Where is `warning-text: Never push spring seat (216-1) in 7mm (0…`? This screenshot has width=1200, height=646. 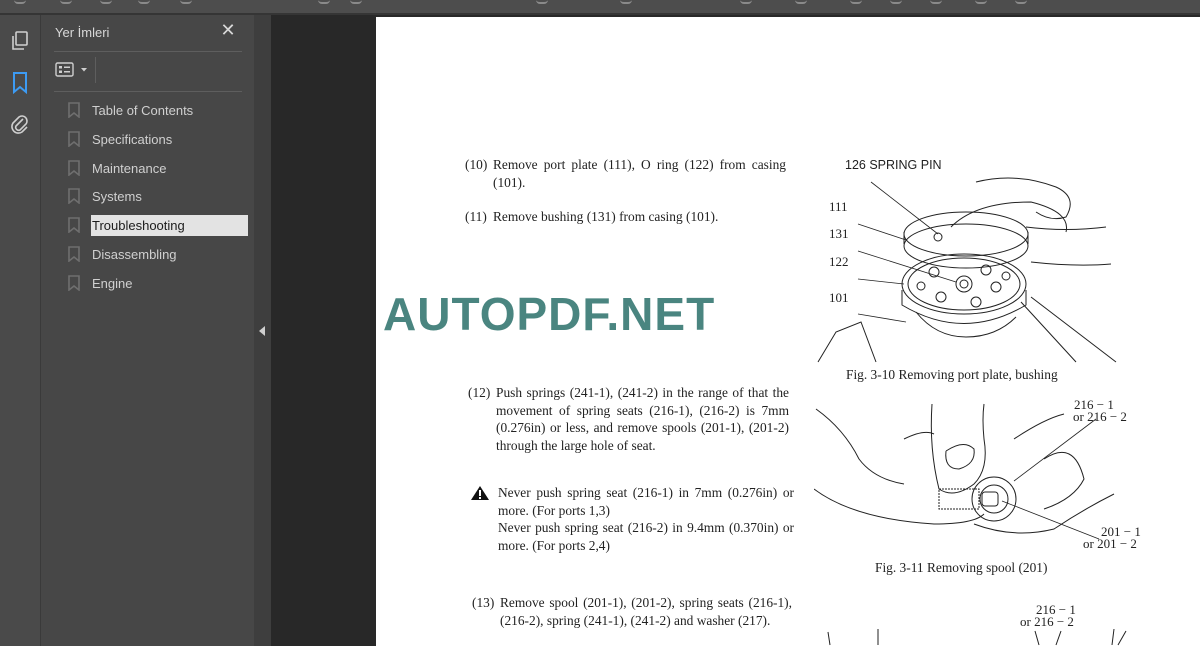 warning-text: Never push spring seat (216-1) in 7mm (0… is located at coordinates (646, 501).